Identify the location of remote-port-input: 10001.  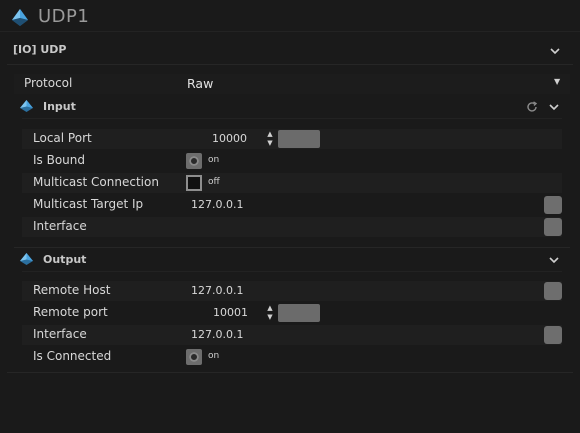
(230, 312).